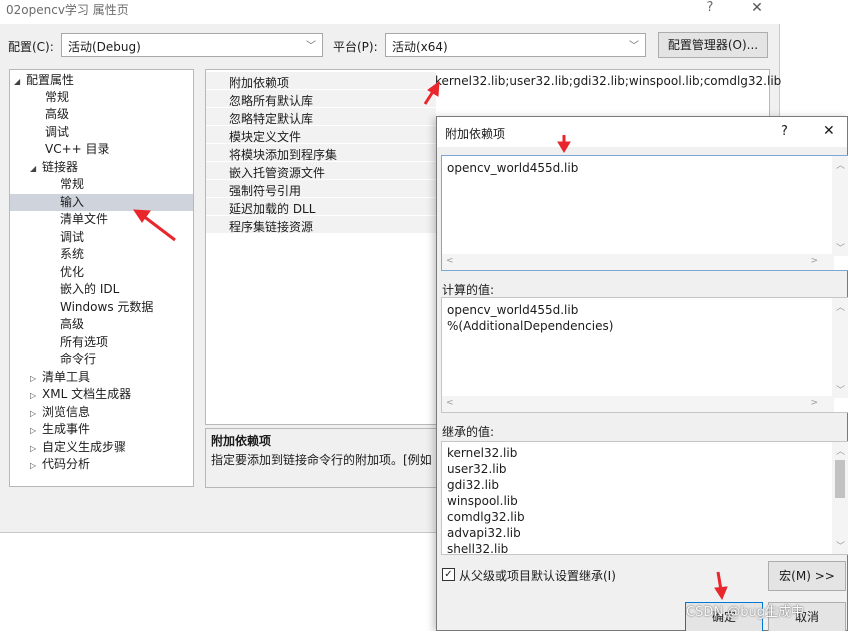 This screenshot has height=631, width=848. What do you see at coordinates (757, 10) in the screenshot?
I see `close-button: ✕` at bounding box center [757, 10].